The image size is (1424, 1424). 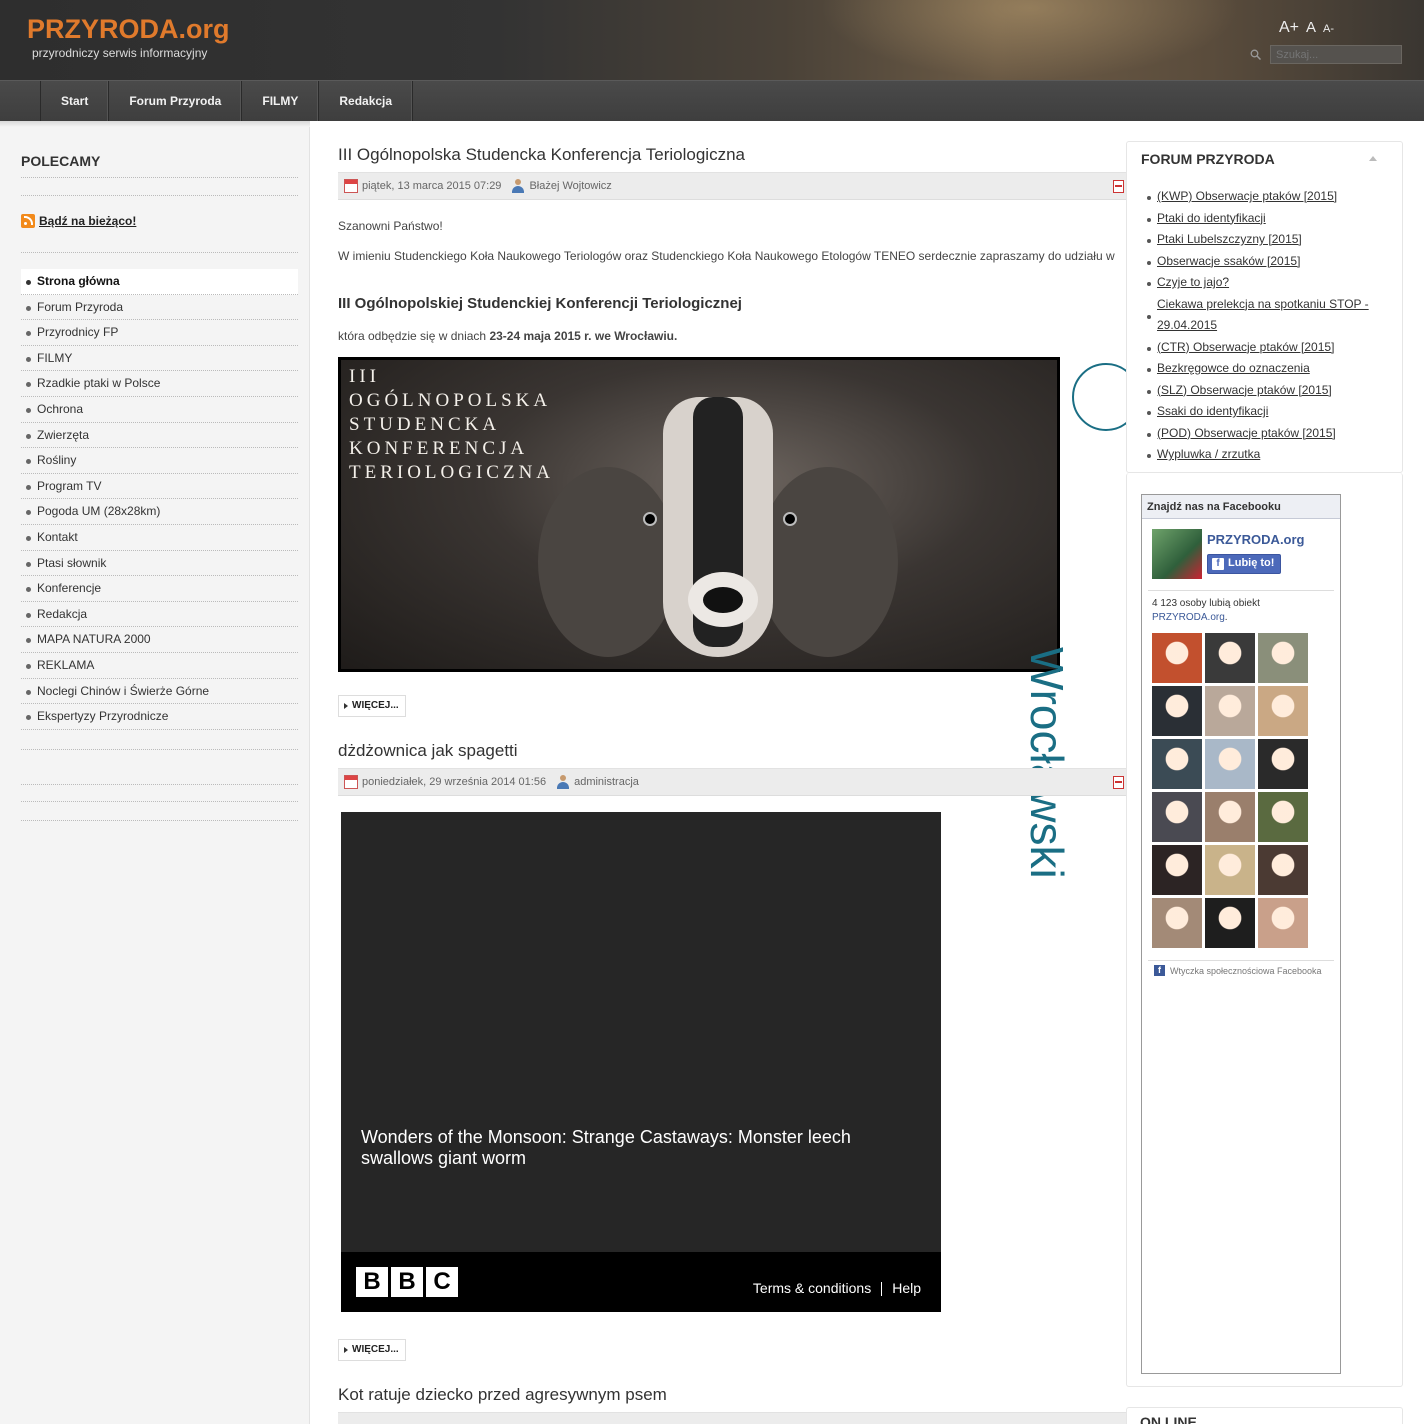 What do you see at coordinates (128, 29) in the screenshot?
I see `site-logo: PRZYRODA.org` at bounding box center [128, 29].